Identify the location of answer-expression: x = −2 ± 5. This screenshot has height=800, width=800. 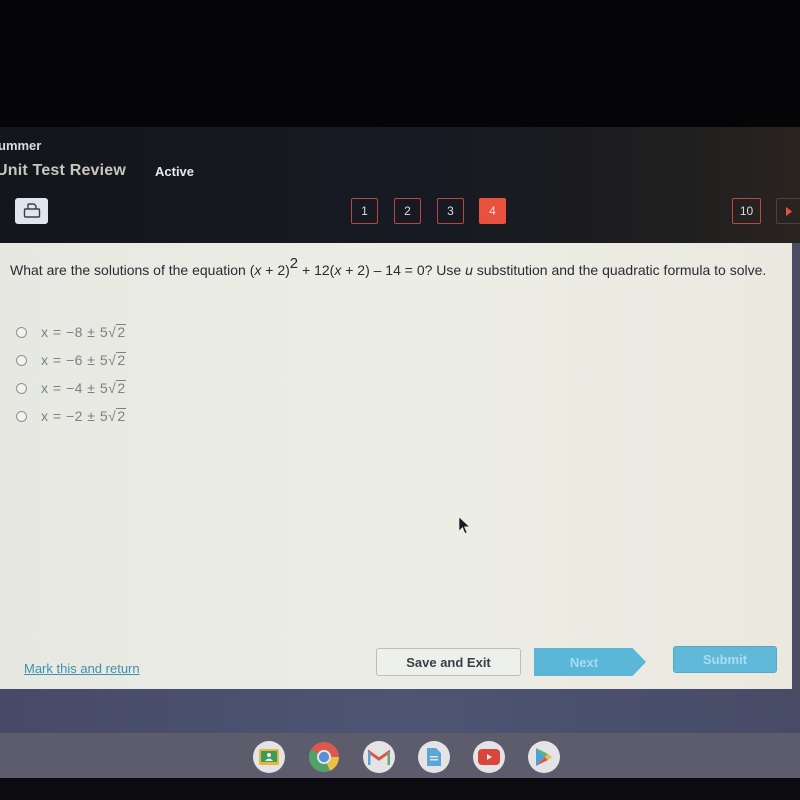
(75, 416).